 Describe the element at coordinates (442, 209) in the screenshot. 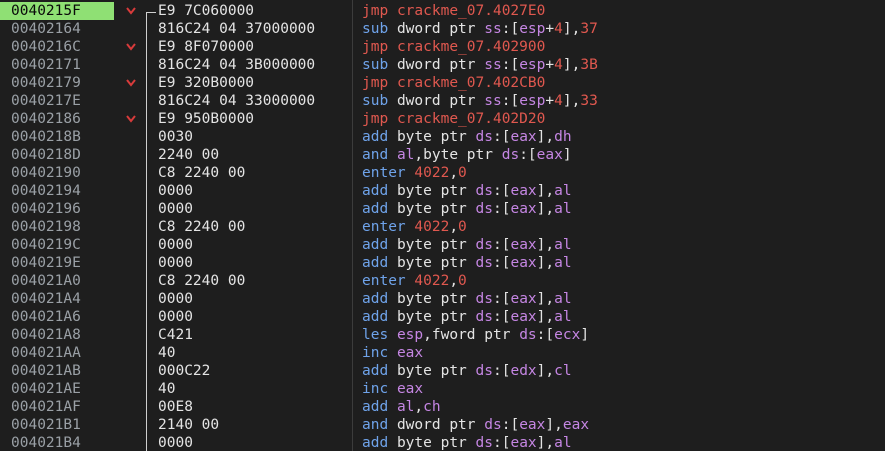

I see `instruction-row: 00402196 0000 add byte ptr ds:[eax],al` at that location.